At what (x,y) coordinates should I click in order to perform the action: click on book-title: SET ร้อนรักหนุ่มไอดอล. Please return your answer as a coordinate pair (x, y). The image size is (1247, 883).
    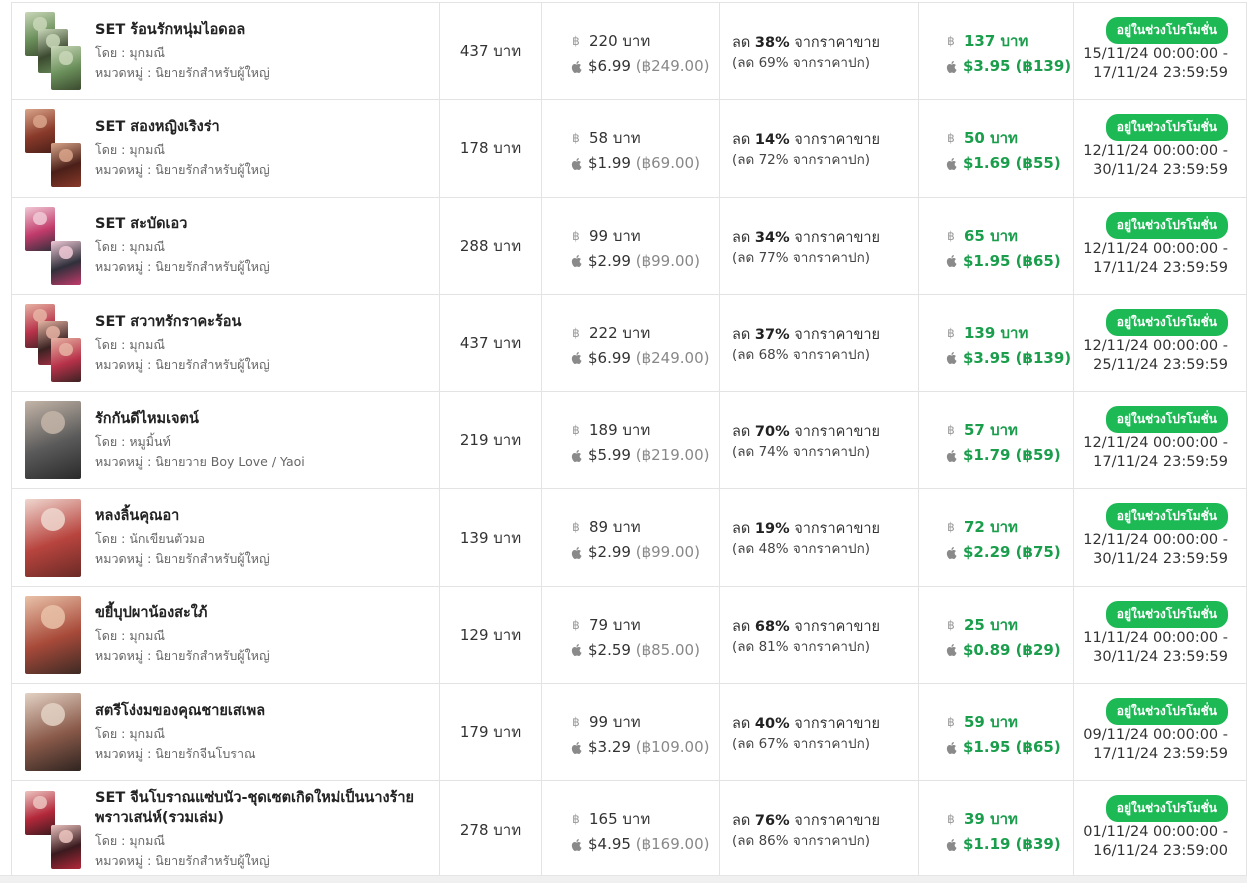
    Looking at the image, I should click on (182, 30).